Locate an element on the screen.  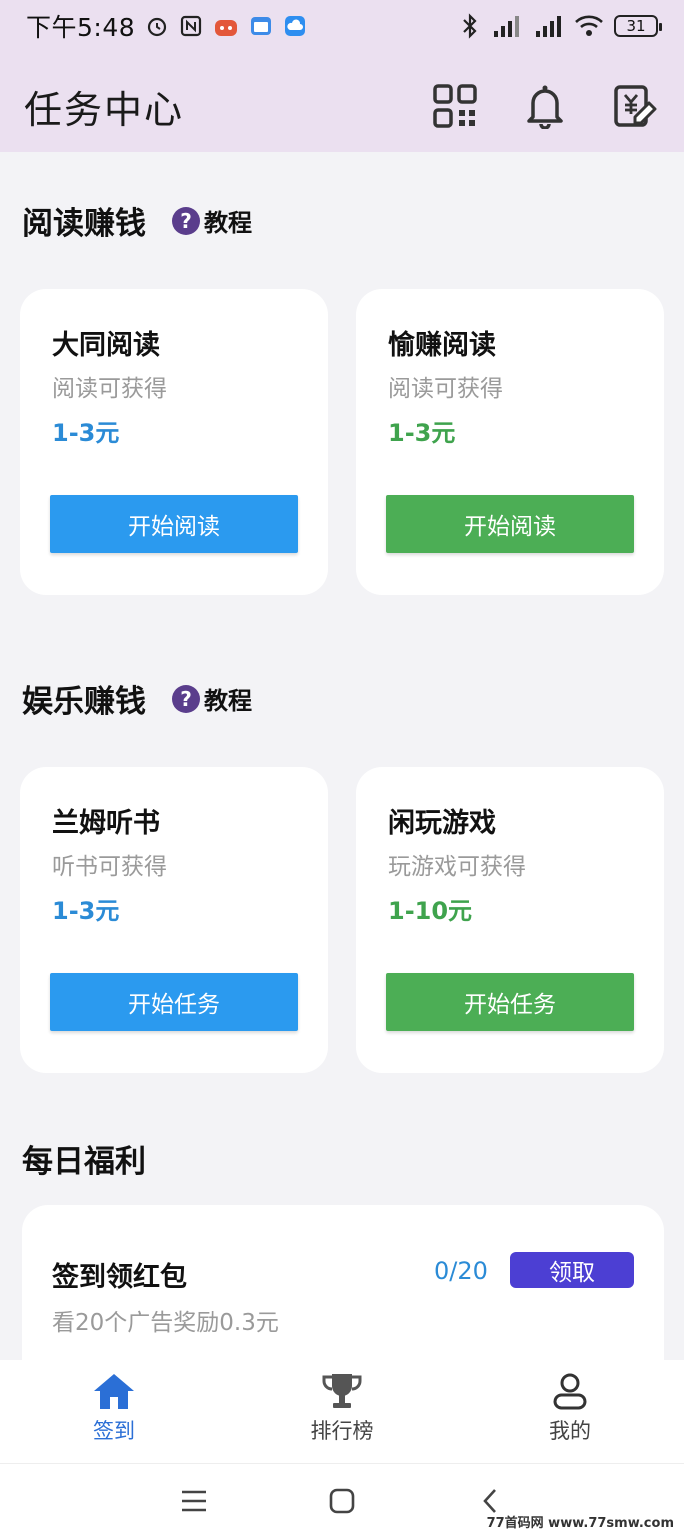
section-daily-title: 每日福利 is located at coordinates (84, 1158).